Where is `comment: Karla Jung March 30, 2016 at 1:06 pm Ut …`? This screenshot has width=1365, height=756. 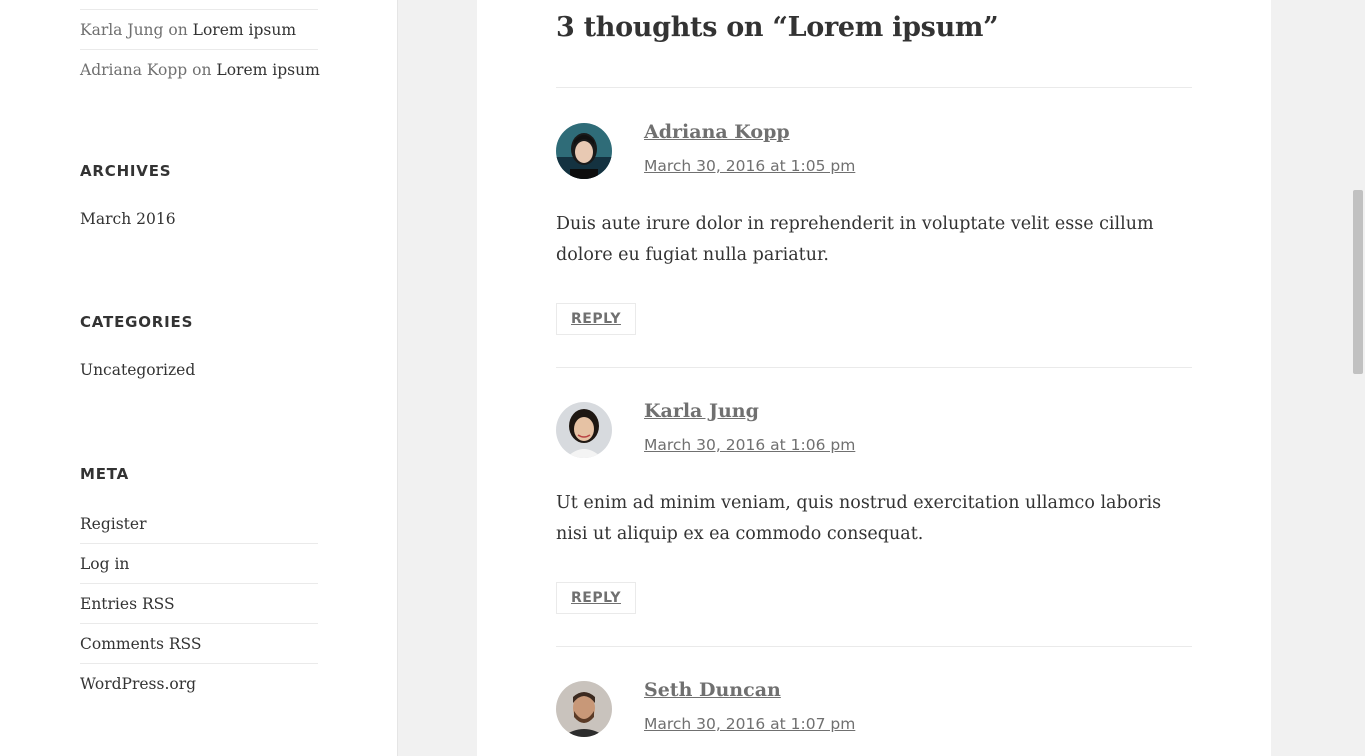 comment: Karla Jung March 30, 2016 at 1:06 pm Ut … is located at coordinates (874, 507).